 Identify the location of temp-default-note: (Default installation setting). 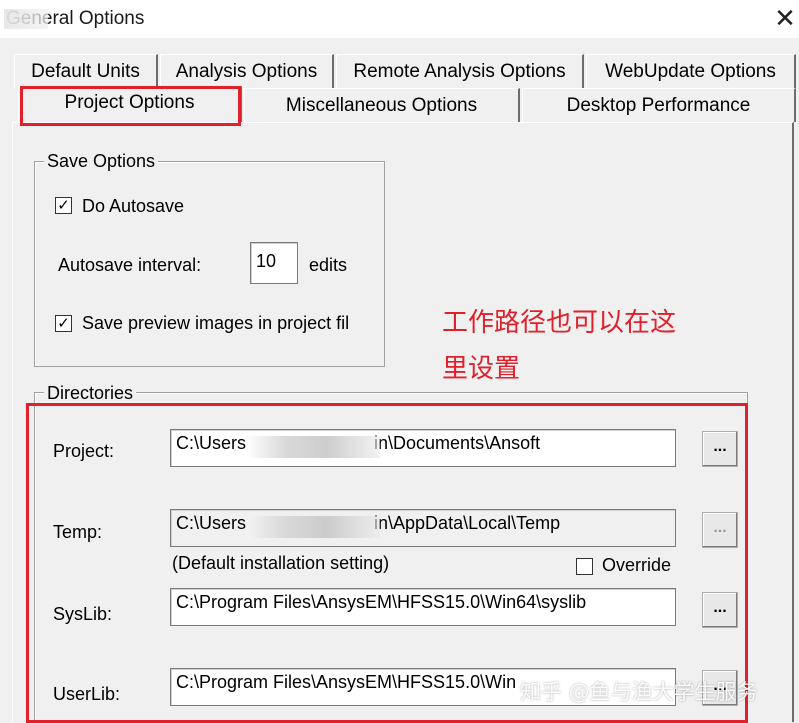
(281, 563).